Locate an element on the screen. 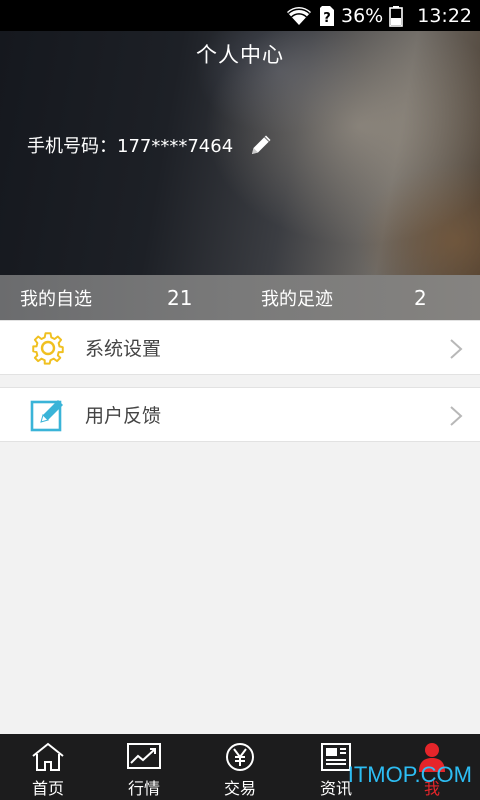 The height and width of the screenshot is (800, 480). nav-item-market-label: 行情 is located at coordinates (143, 788).